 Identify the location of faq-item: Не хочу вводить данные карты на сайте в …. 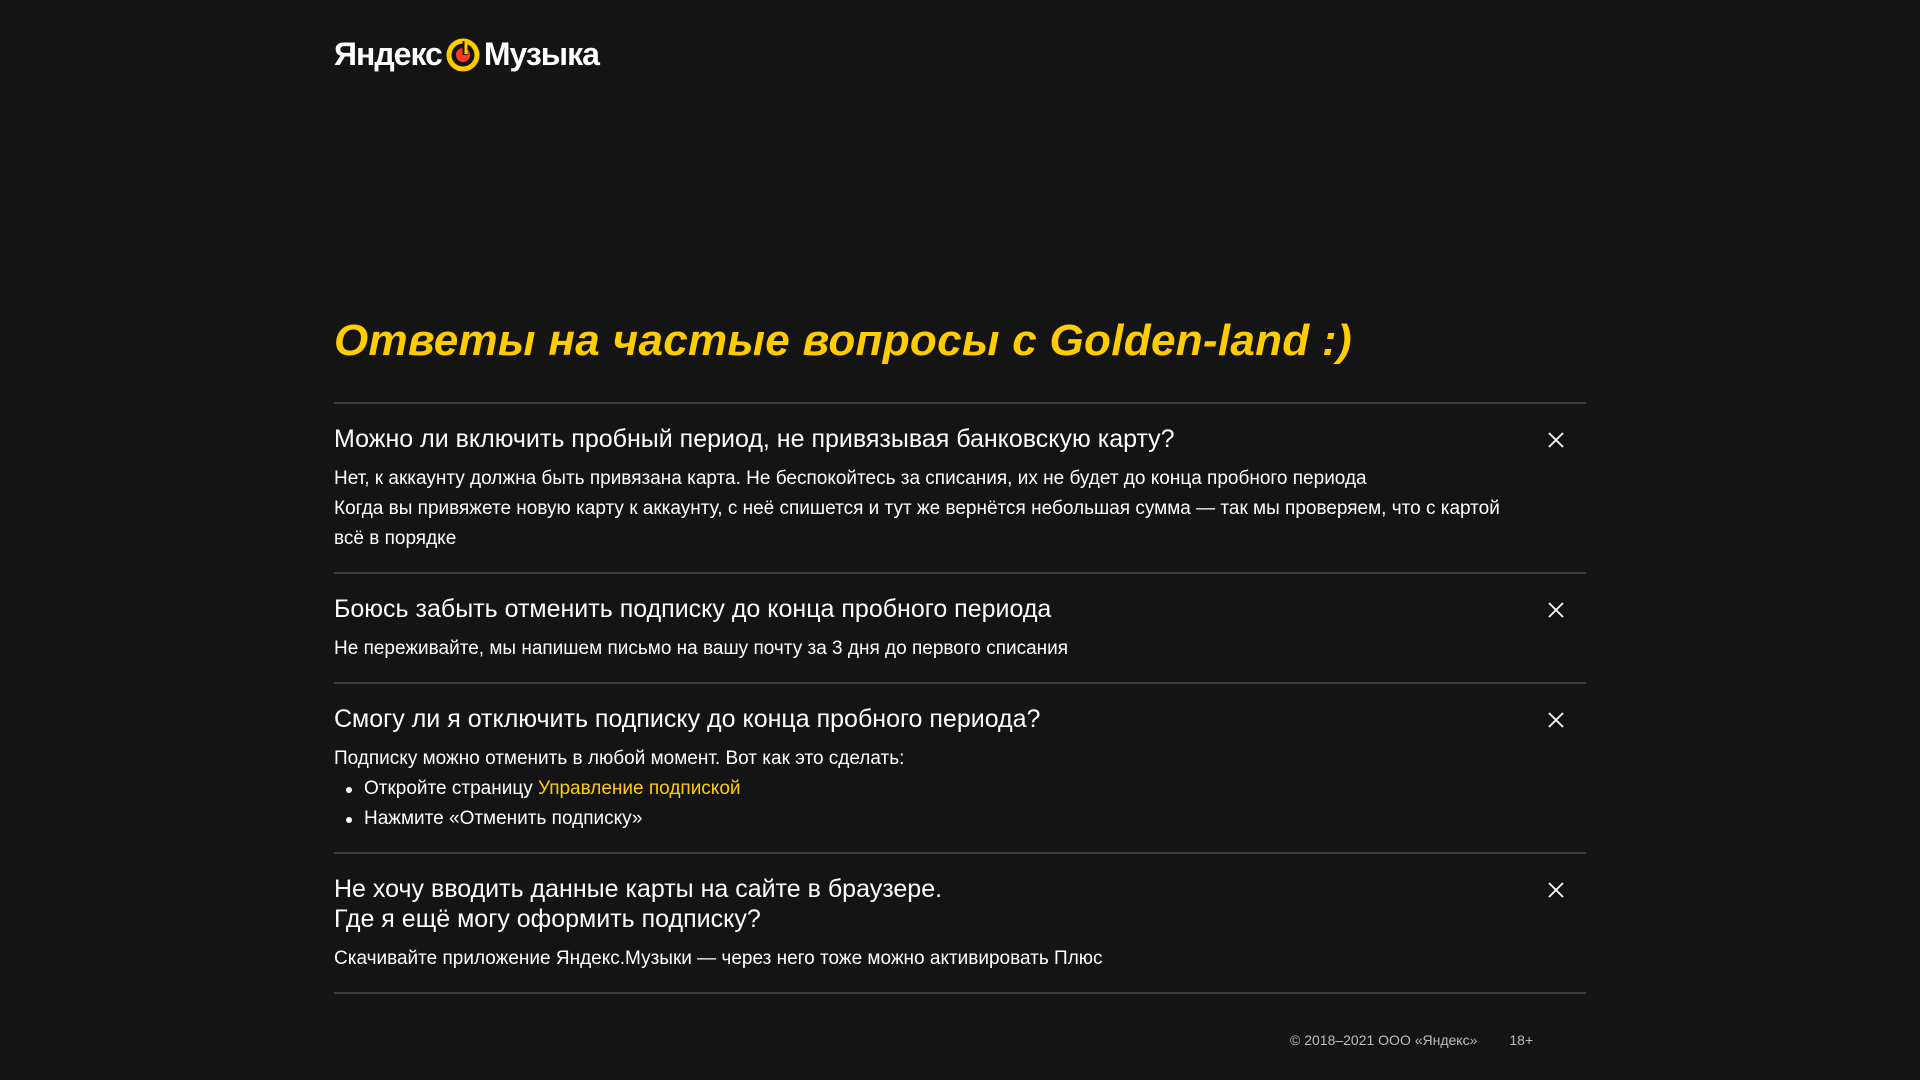
(960, 924).